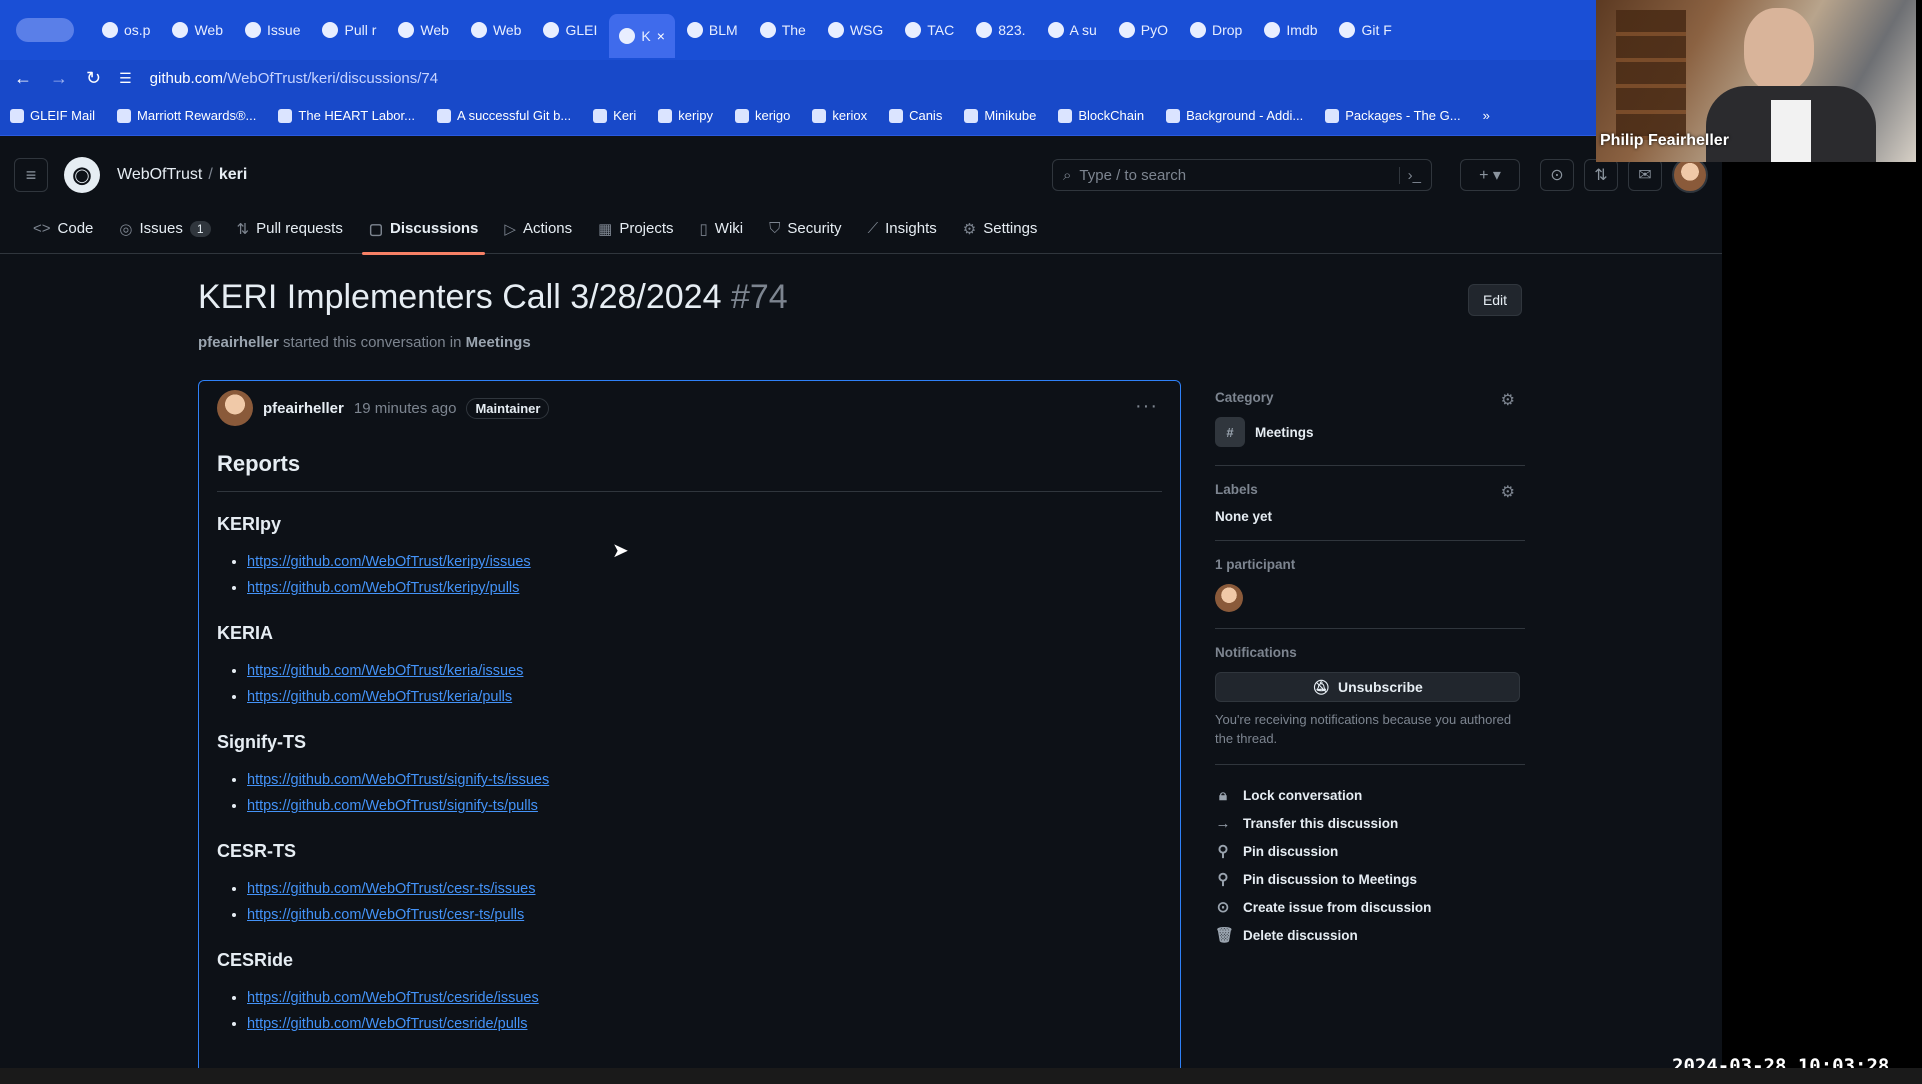 The width and height of the screenshot is (1922, 1084). What do you see at coordinates (614, 115) in the screenshot?
I see `bookmark-item: Keri` at bounding box center [614, 115].